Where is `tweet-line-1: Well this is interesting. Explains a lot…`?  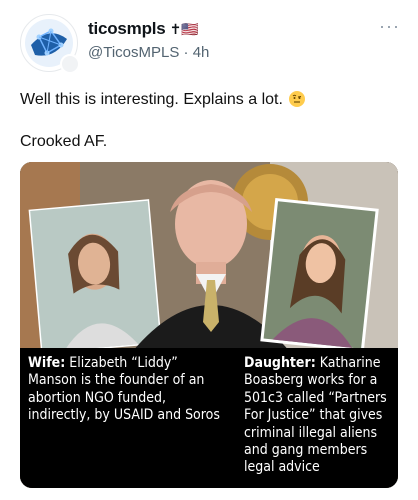
tweet-line-1: Well this is interesting. Explains a lot… is located at coordinates (210, 100).